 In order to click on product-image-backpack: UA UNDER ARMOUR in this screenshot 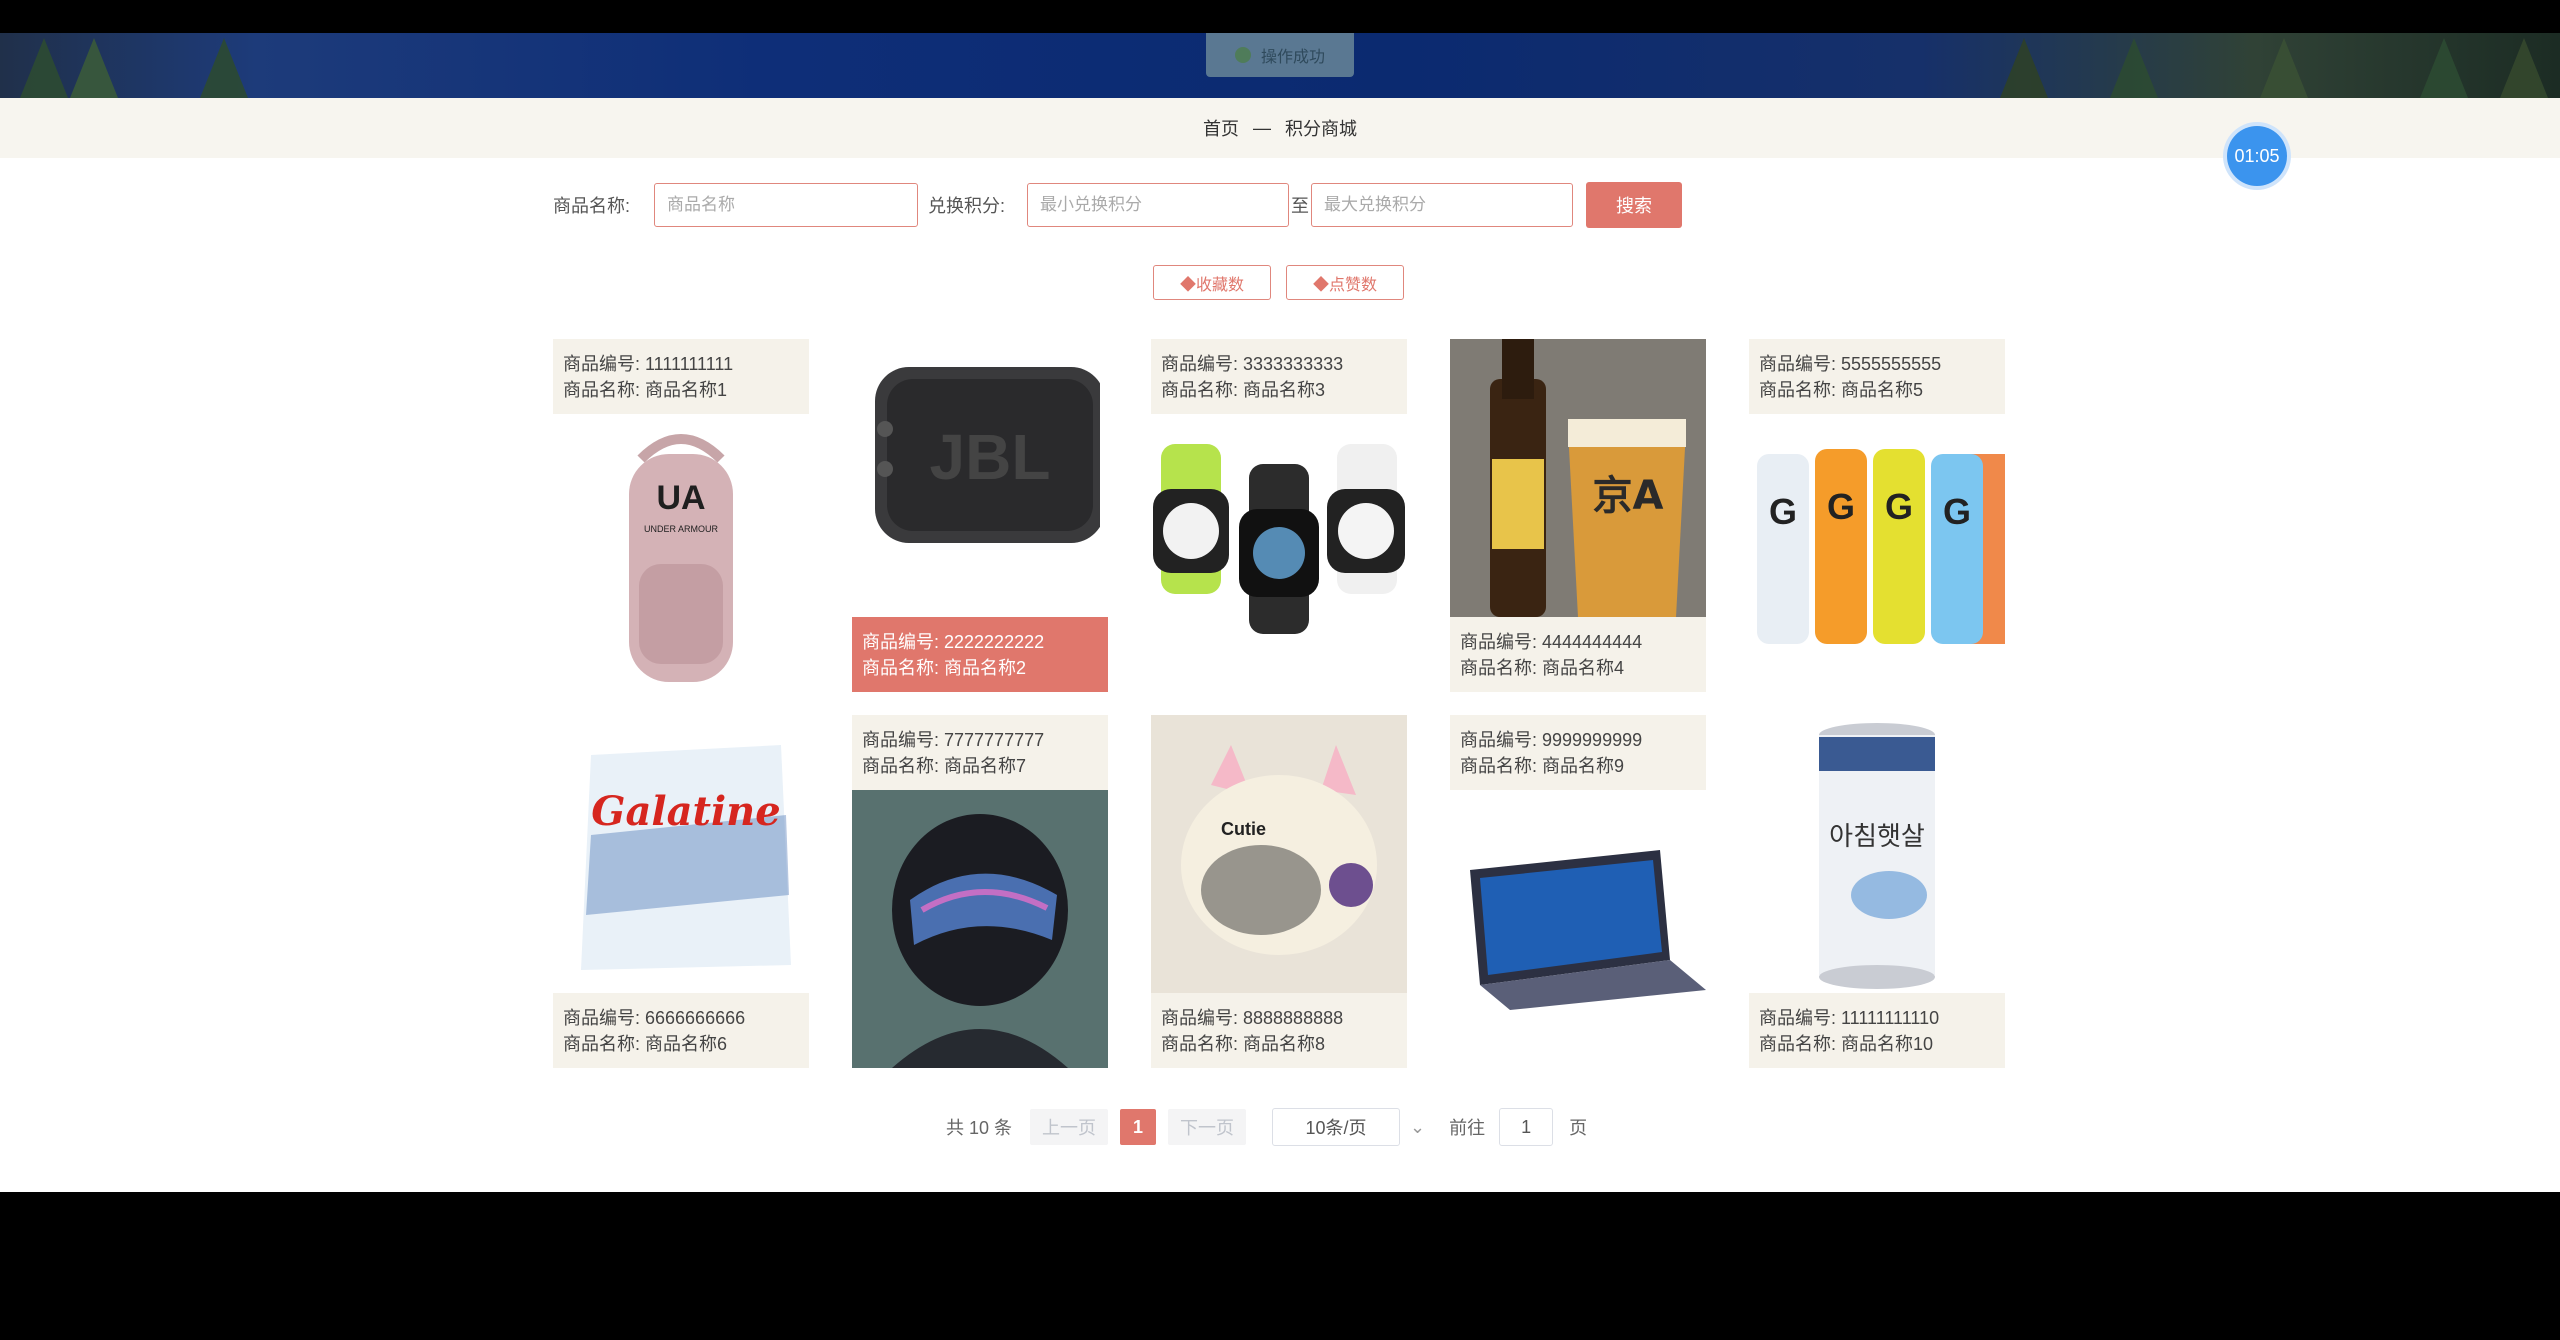, I will do `click(681, 553)`.